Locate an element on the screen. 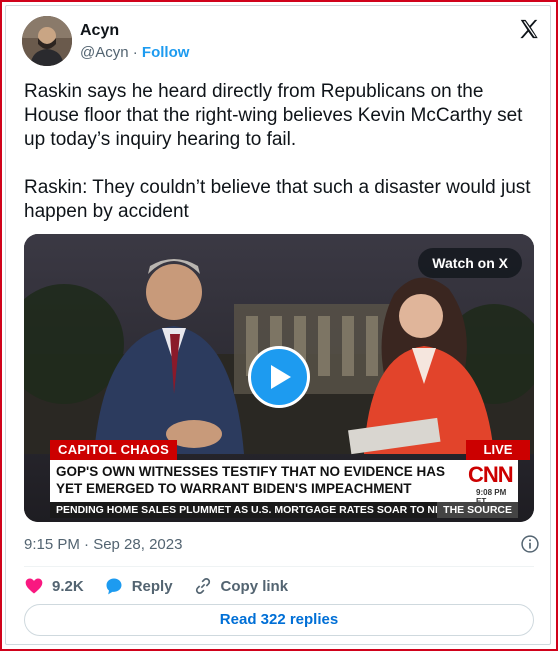 Image resolution: width=558 pixels, height=651 pixels. read-replies-button: Read 322 replies is located at coordinates (279, 620).